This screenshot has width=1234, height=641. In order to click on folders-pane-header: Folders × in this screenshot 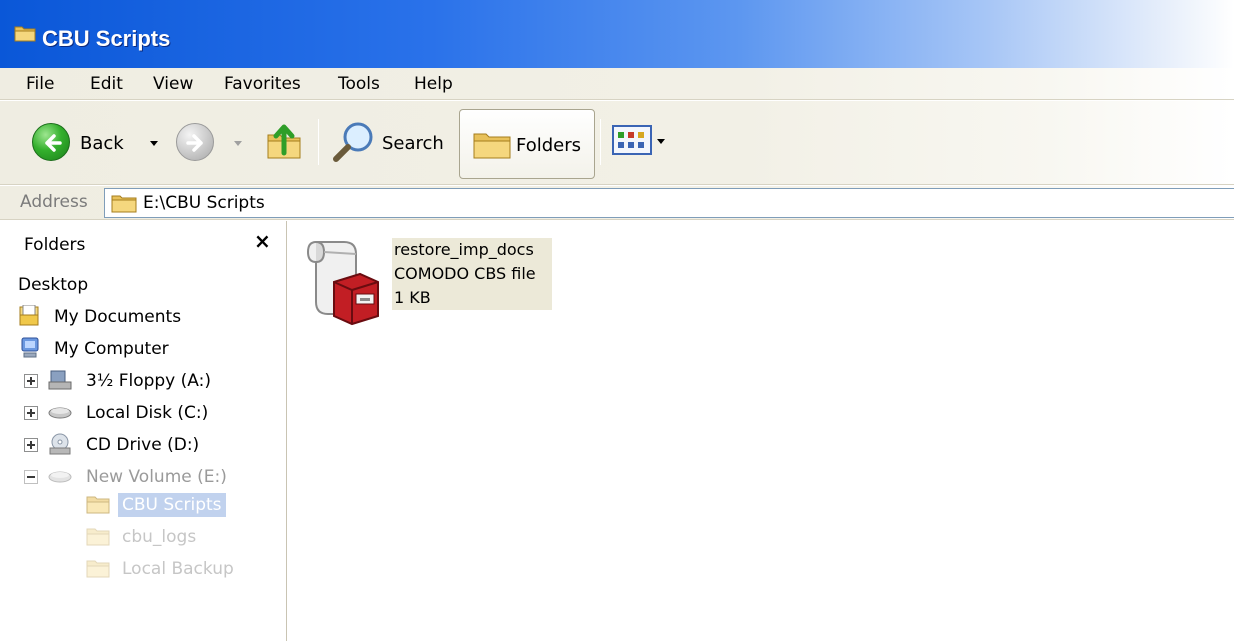, I will do `click(143, 243)`.